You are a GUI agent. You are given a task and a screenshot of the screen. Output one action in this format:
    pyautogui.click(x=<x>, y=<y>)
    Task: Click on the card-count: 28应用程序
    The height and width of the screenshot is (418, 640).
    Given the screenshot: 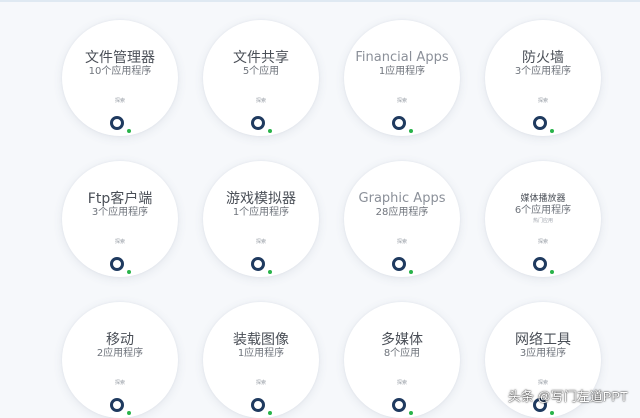 What is the action you would take?
    pyautogui.click(x=402, y=213)
    